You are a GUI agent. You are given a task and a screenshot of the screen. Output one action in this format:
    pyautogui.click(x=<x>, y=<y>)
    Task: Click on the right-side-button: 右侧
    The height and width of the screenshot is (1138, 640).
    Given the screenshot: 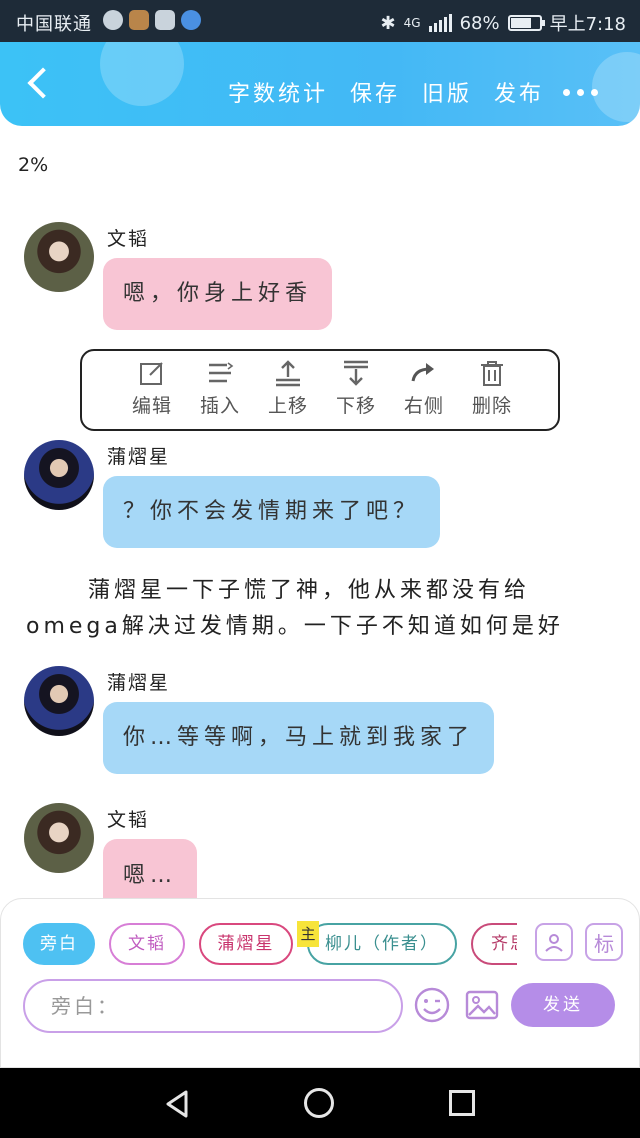 What is the action you would take?
    pyautogui.click(x=424, y=390)
    